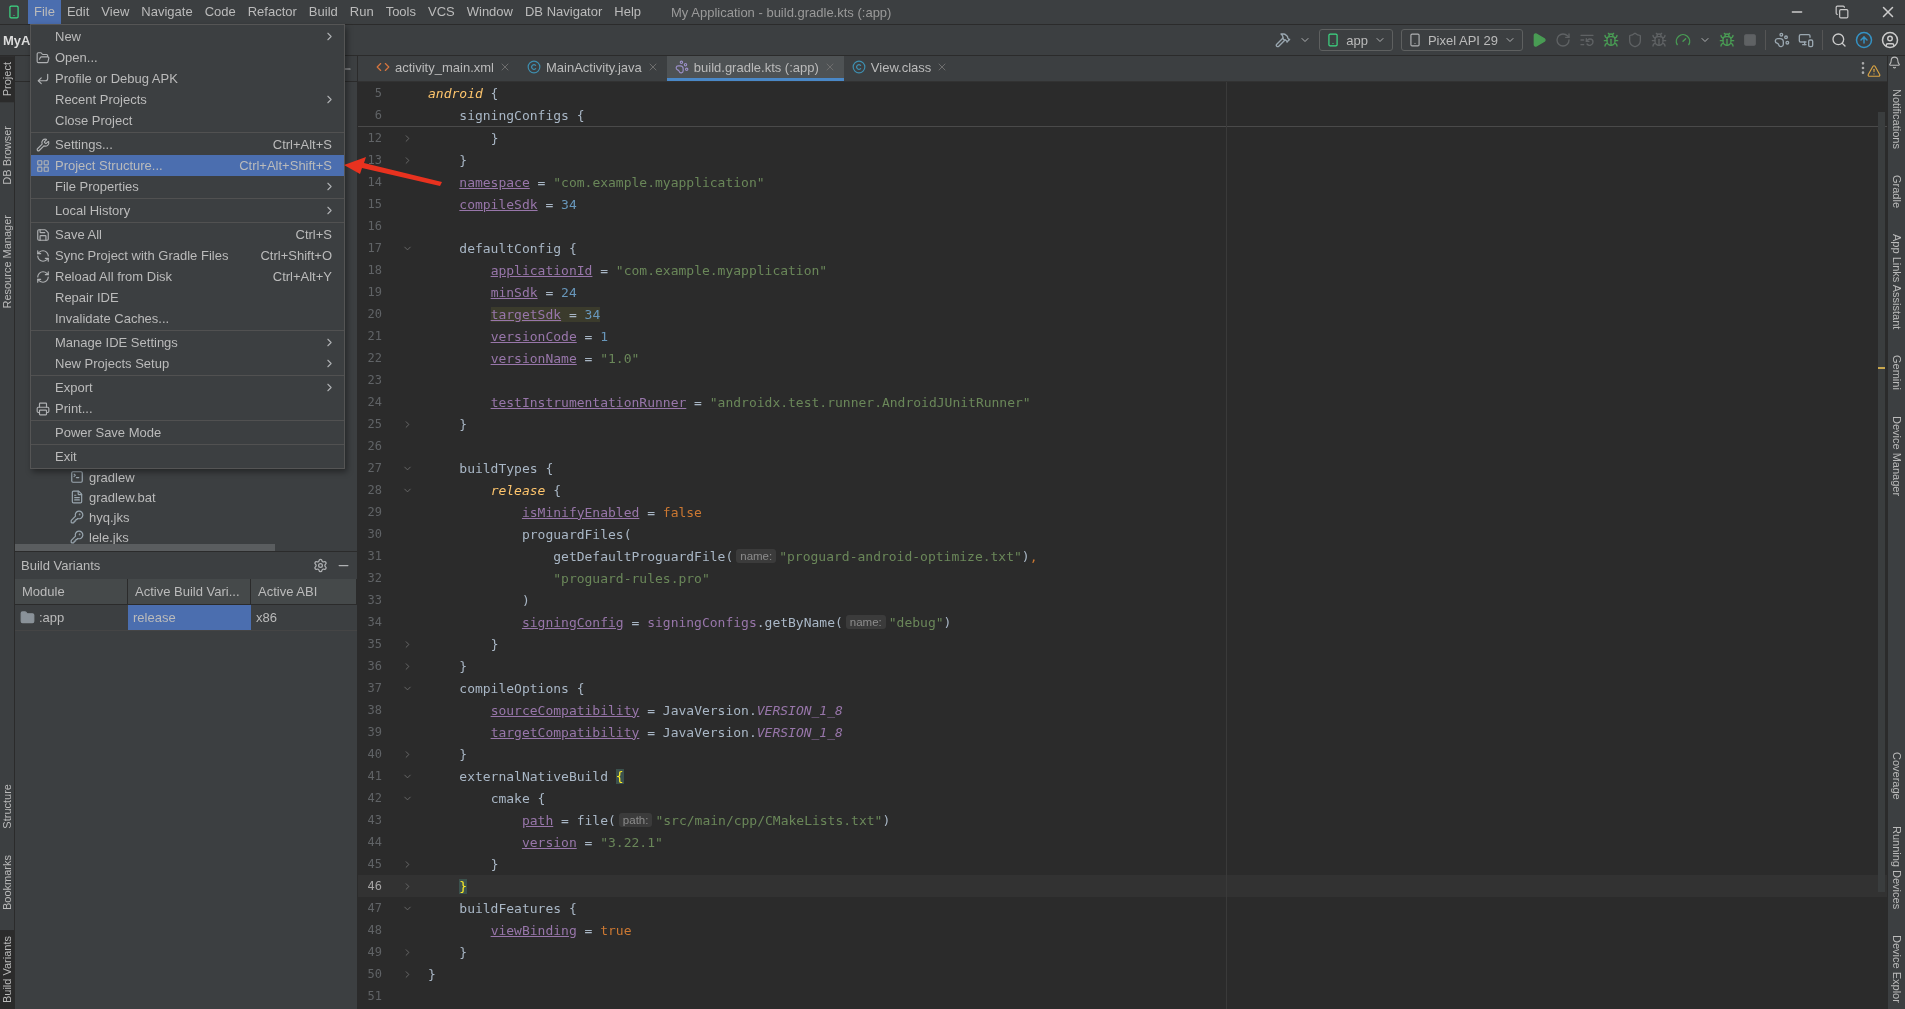 The height and width of the screenshot is (1009, 1905). Describe the element at coordinates (167, 12) in the screenshot. I see `menu-item: Navigate` at that location.